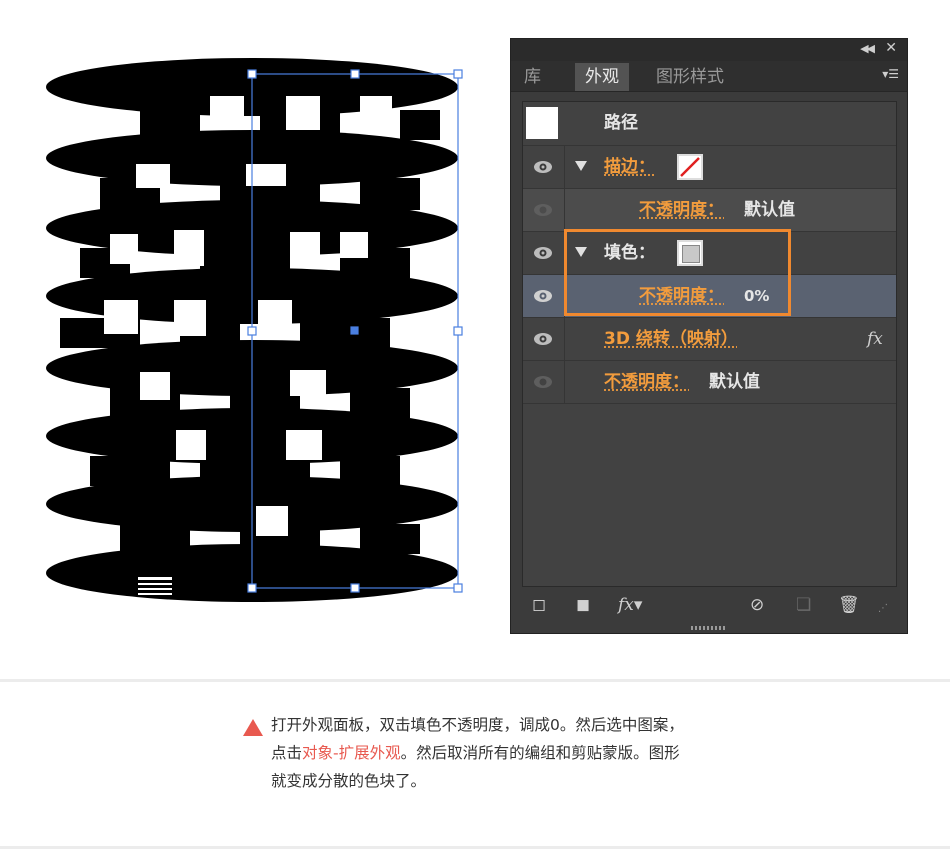 The height and width of the screenshot is (852, 950). What do you see at coordinates (583, 605) in the screenshot?
I see `add-new-fill-icon: ◼` at bounding box center [583, 605].